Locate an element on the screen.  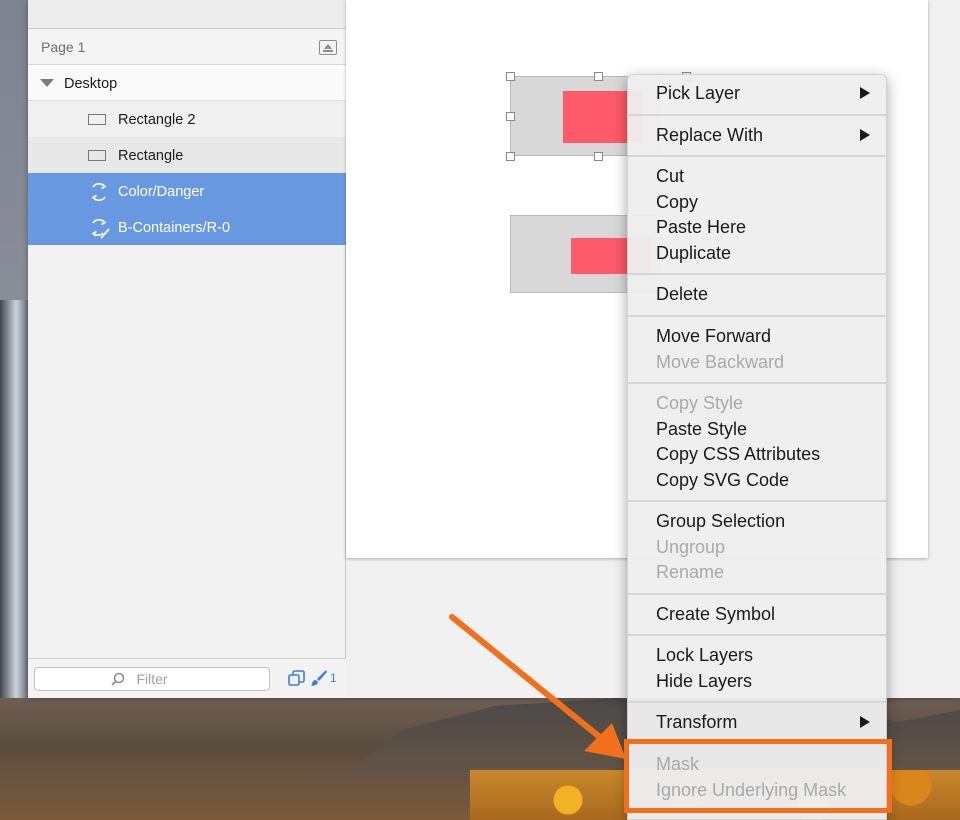
page-title: Page 1 is located at coordinates (63, 47).